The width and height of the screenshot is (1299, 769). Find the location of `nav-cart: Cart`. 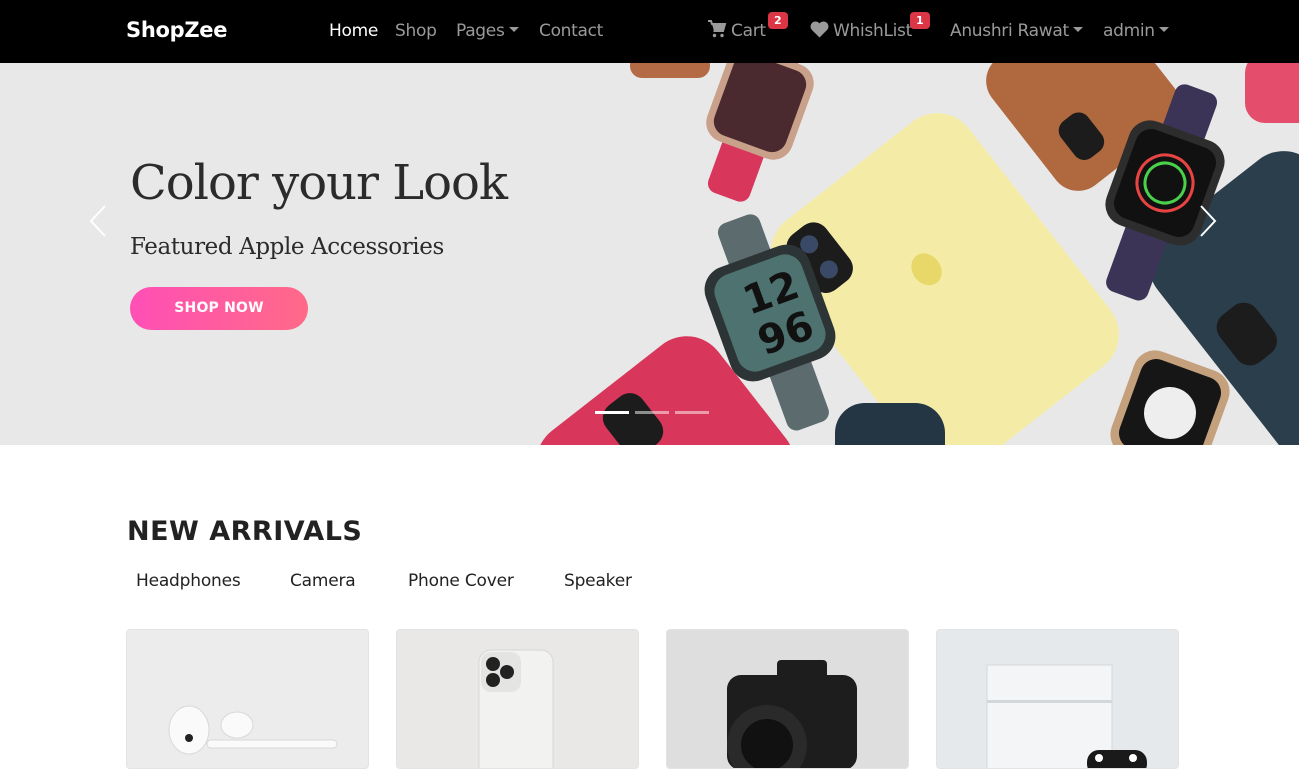

nav-cart: Cart is located at coordinates (736, 30).